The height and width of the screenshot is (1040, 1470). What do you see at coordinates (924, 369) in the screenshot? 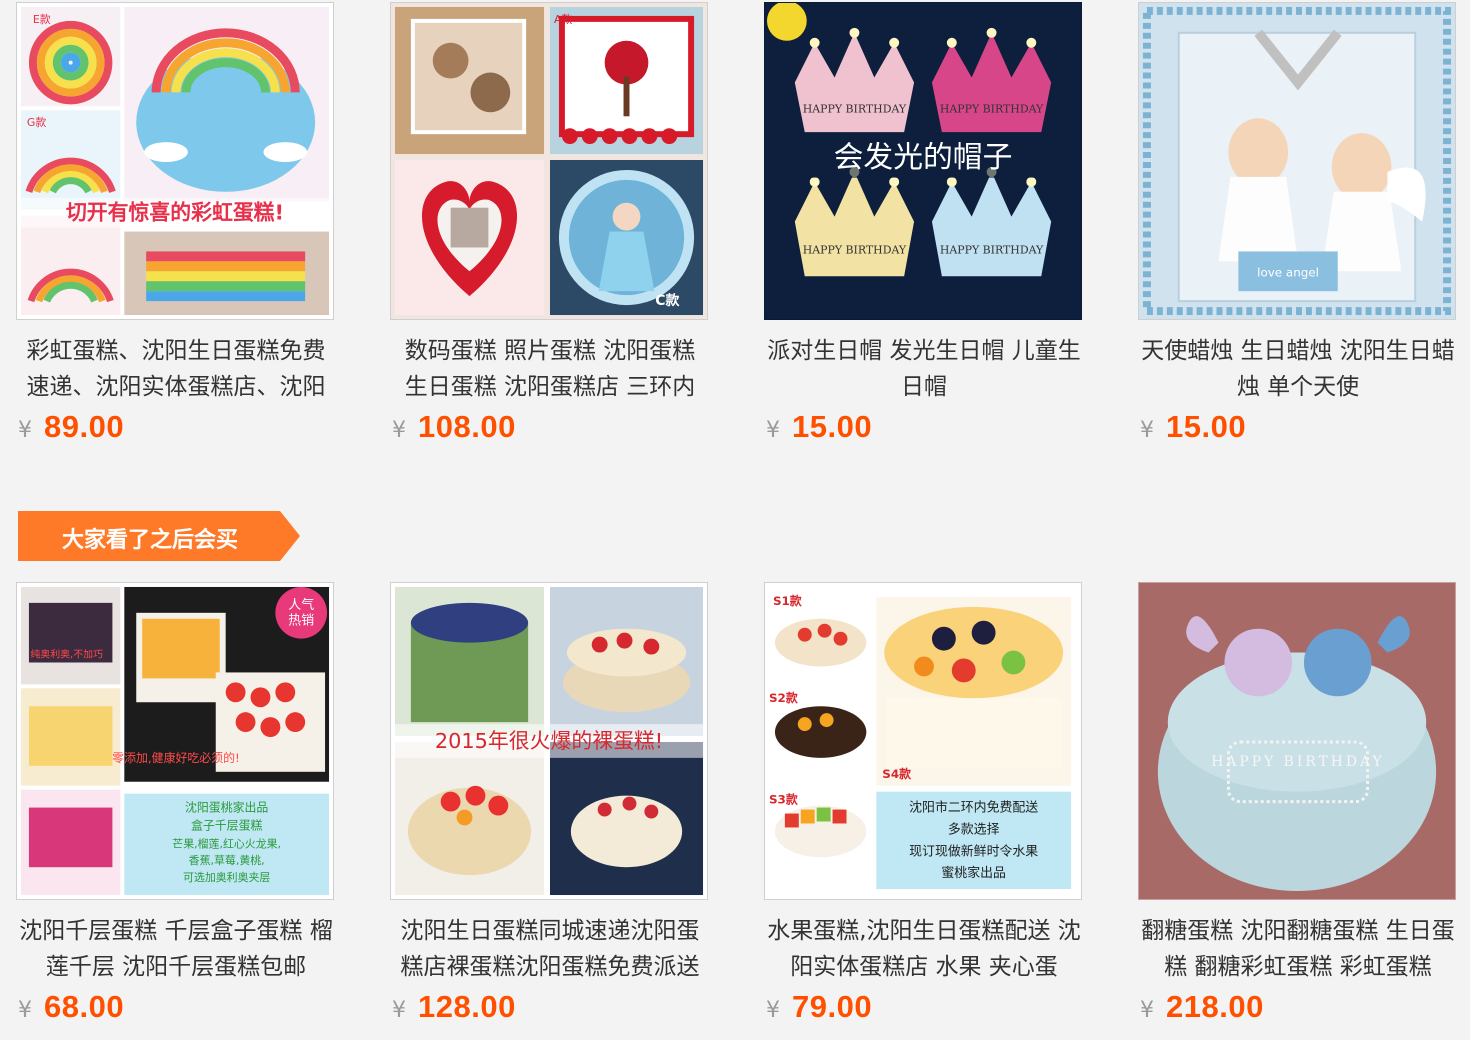
I see `product-title: 派对生日帽 发光生日帽 儿童生日帽` at bounding box center [924, 369].